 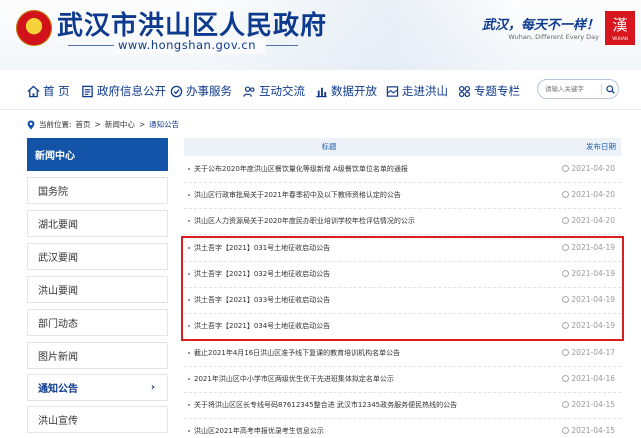 I want to click on nav-about-hongshan: 走进洪山, so click(x=417, y=91).